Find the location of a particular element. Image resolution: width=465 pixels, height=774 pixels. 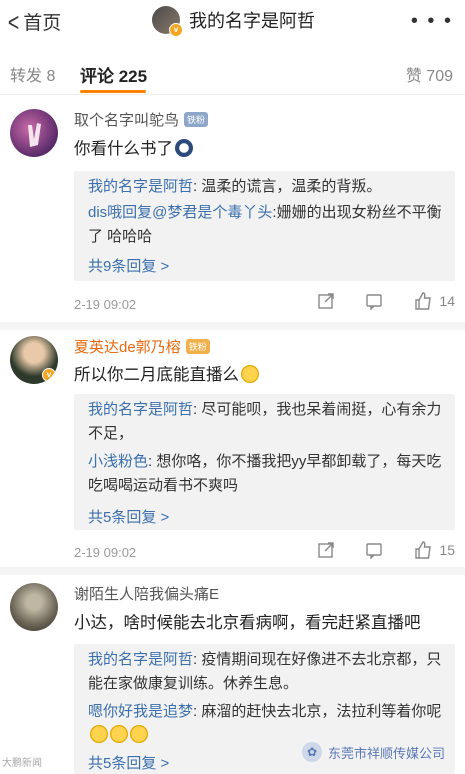

username-text: 谢陌生人陪我偏头痛E is located at coordinates (147, 594).